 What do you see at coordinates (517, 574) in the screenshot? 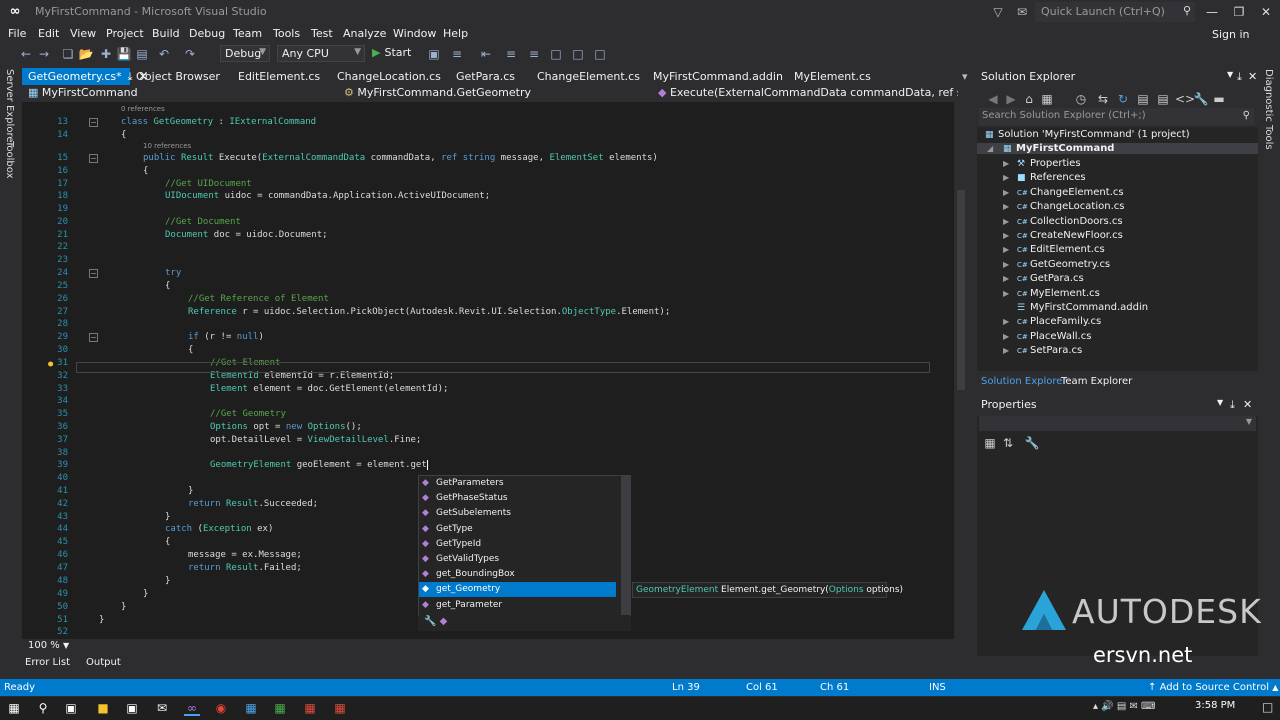
I see `completion-item: ◆ get_BoundingBox` at bounding box center [517, 574].